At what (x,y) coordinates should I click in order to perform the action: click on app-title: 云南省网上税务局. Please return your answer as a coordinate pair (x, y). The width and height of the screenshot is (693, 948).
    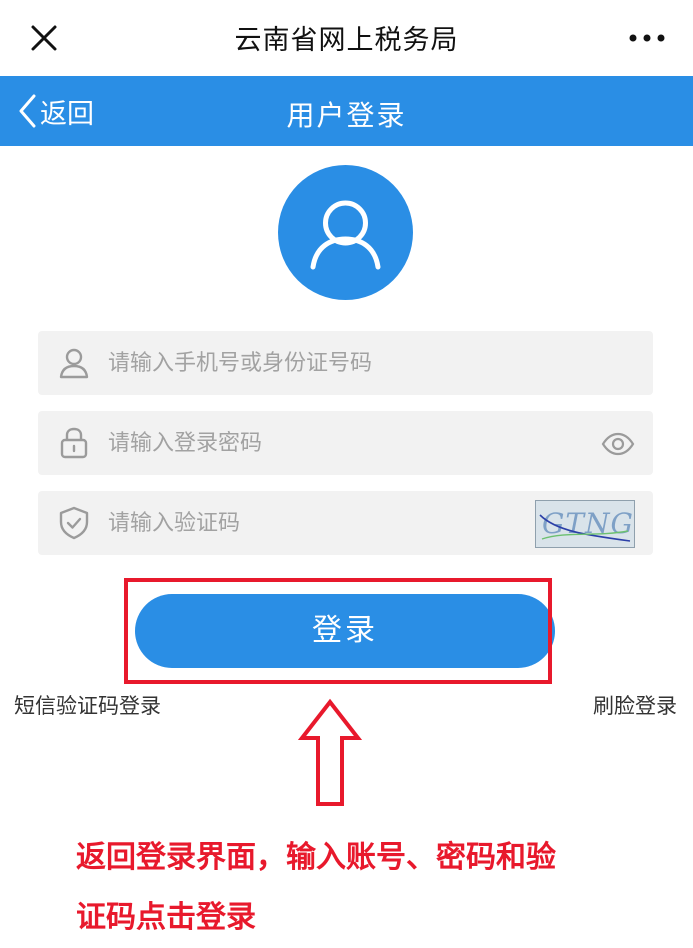
    Looking at the image, I should click on (346, 40).